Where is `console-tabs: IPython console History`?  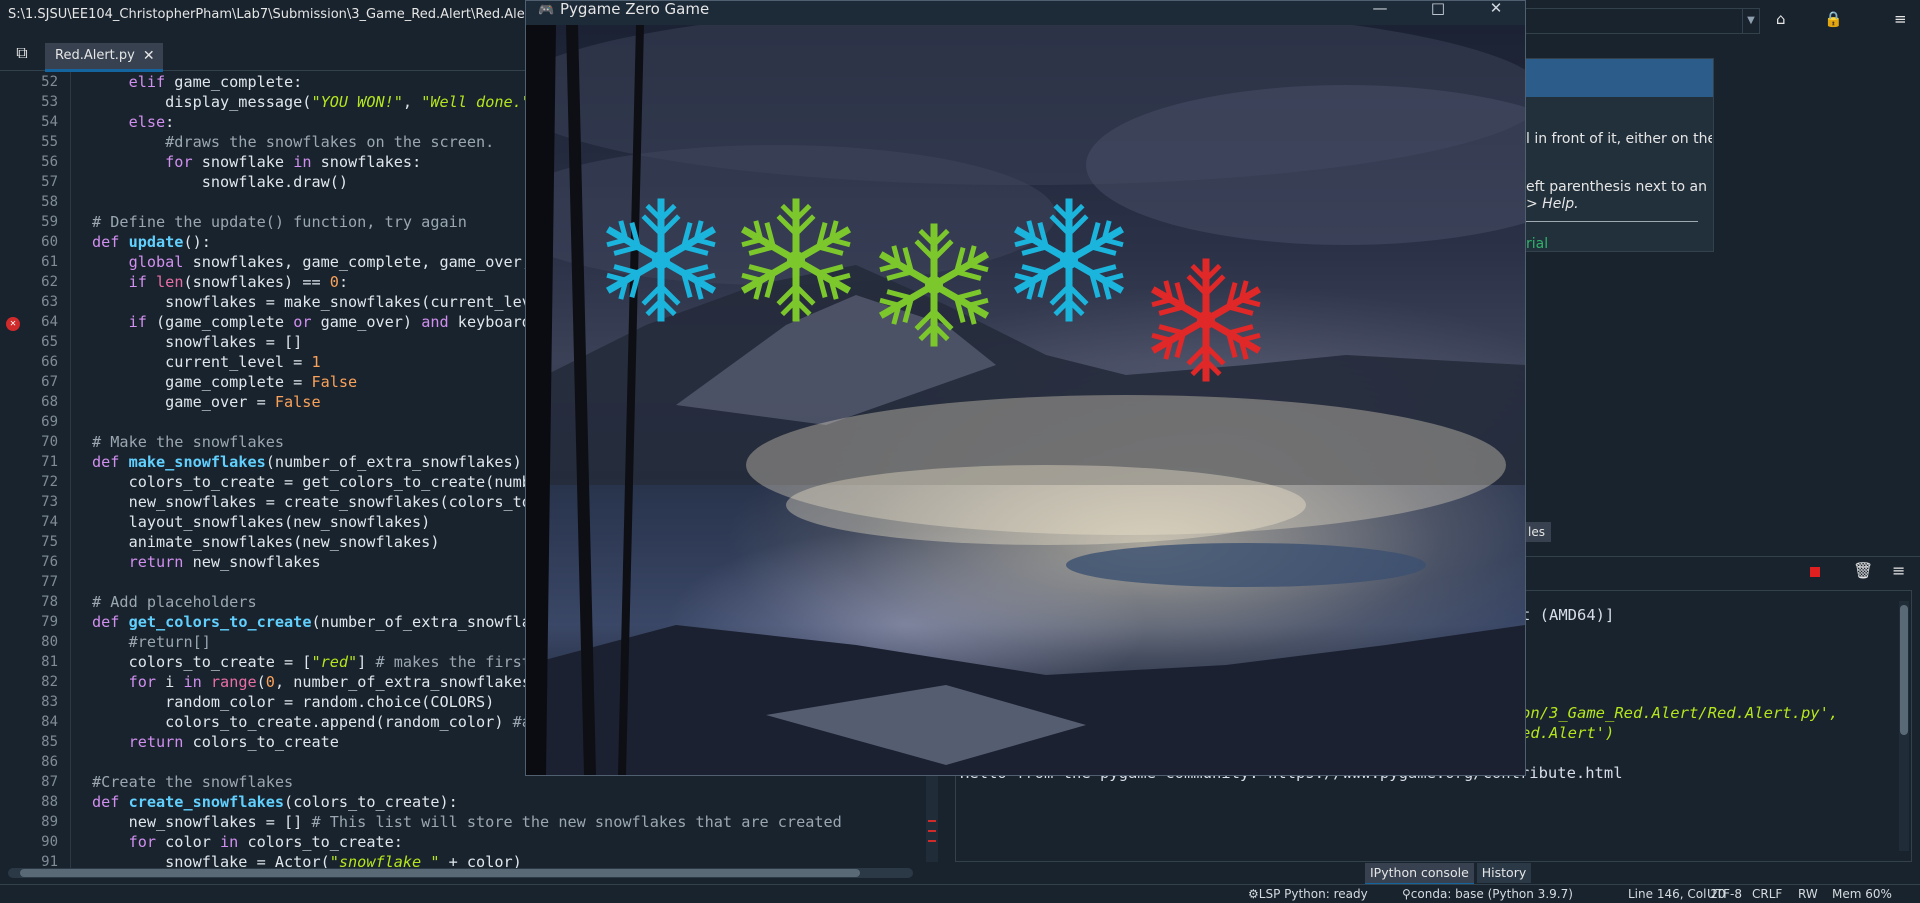 console-tabs: IPython console History is located at coordinates (1448, 874).